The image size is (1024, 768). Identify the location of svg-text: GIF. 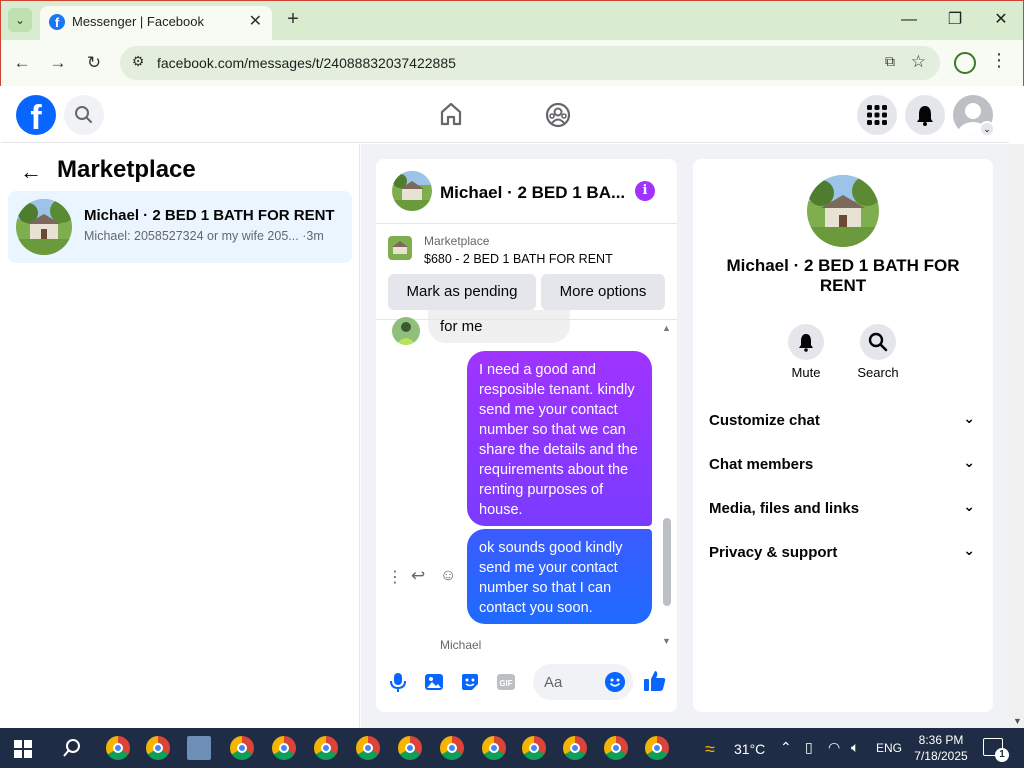
(505, 683).